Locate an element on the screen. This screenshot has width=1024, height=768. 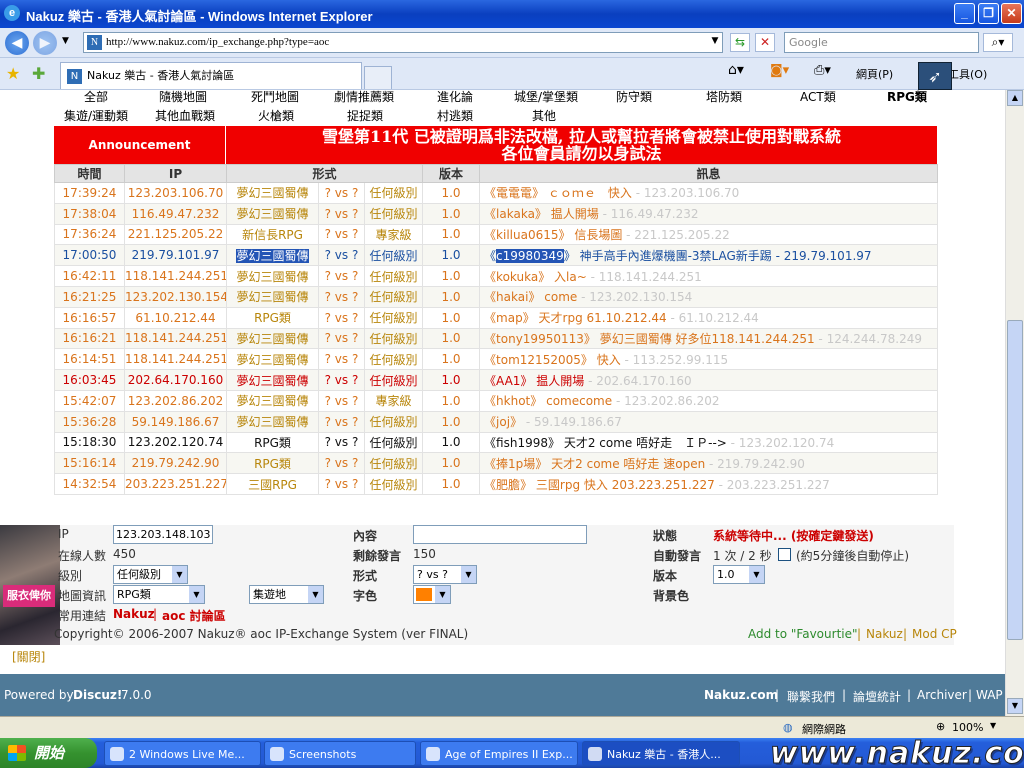
category-link: 村逃類 is located at coordinates (455, 115).